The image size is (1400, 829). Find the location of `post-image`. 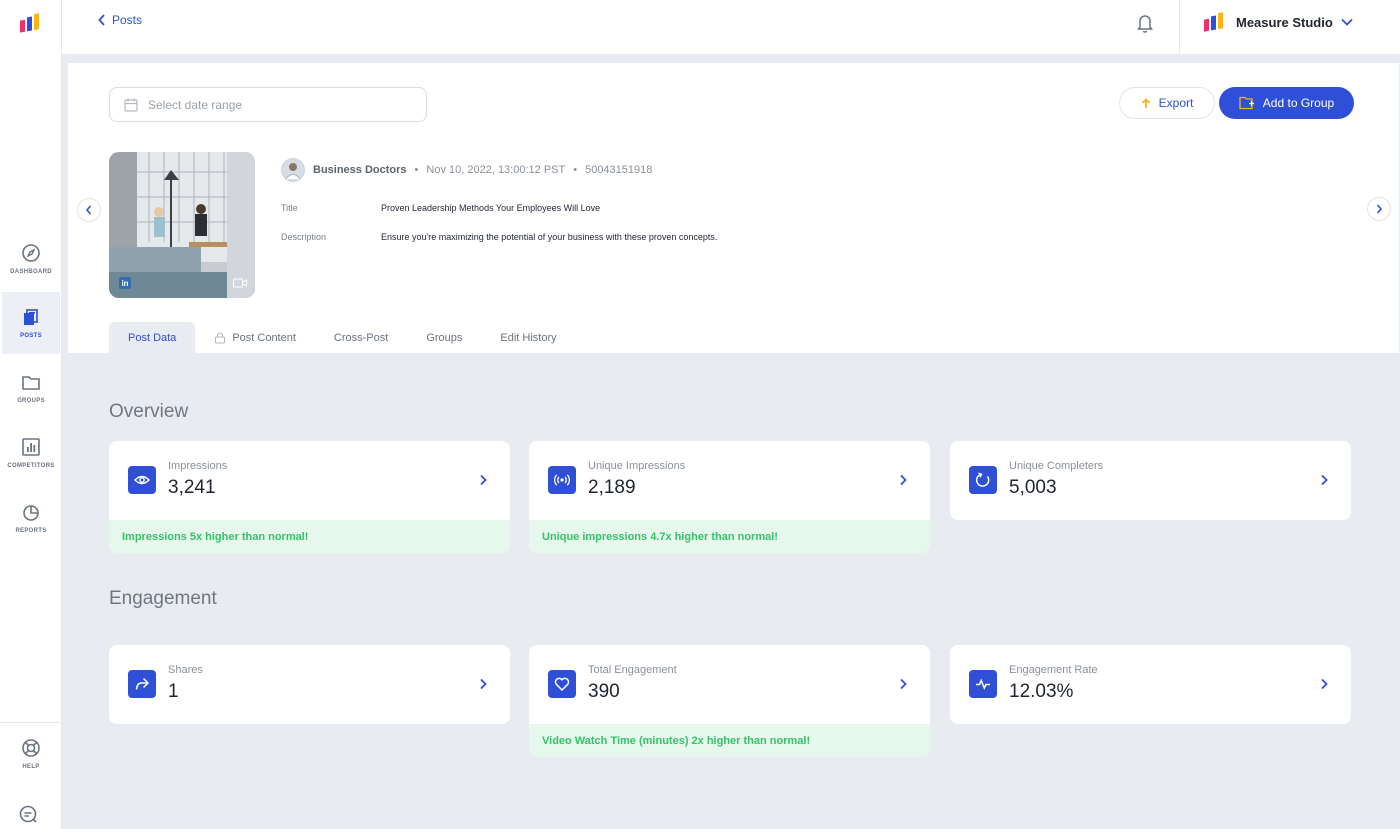

post-image is located at coordinates (182, 225).